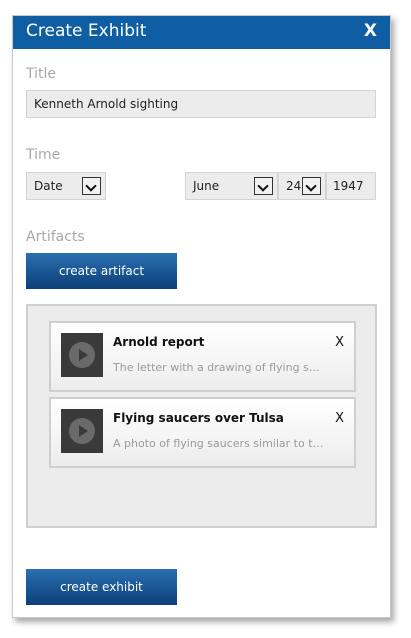  I want to click on time-label: Time, so click(43, 155).